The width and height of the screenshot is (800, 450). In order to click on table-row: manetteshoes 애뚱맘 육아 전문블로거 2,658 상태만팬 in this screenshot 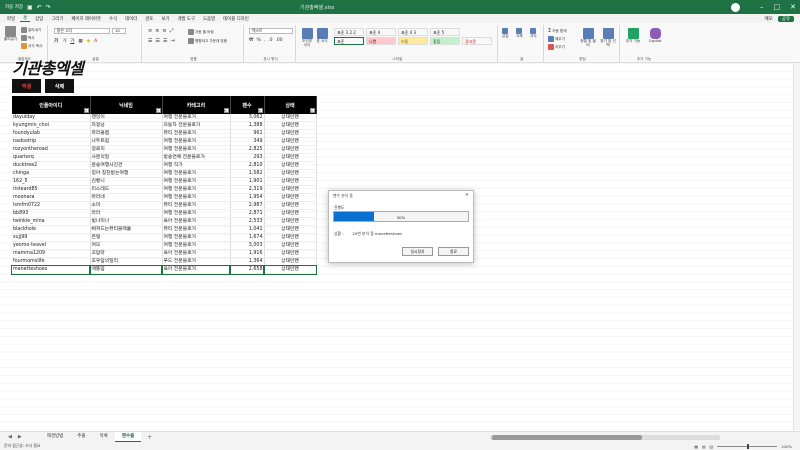, I will do `click(164, 269)`.